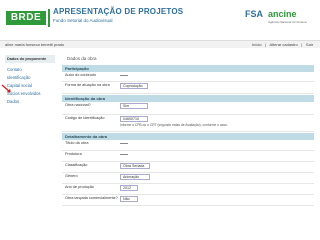  I want to click on brde-logo: BRDE, so click(26, 18).